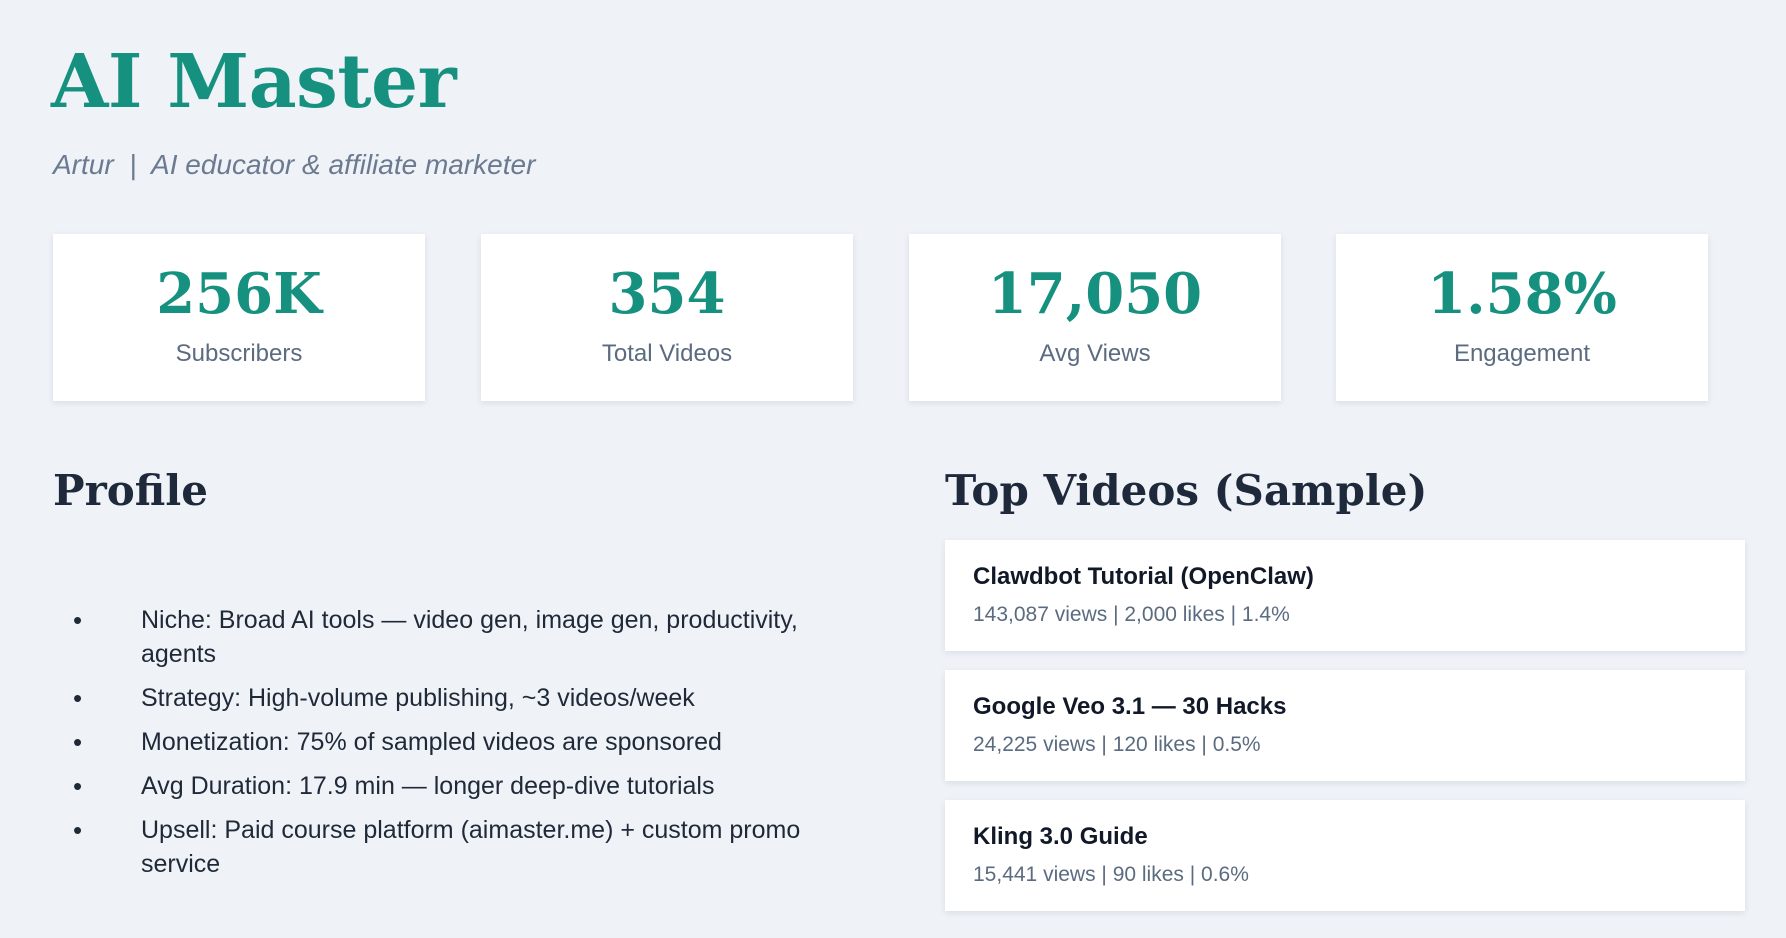  I want to click on stat-card-engagement: 1.58% Engagement, so click(1522, 317).